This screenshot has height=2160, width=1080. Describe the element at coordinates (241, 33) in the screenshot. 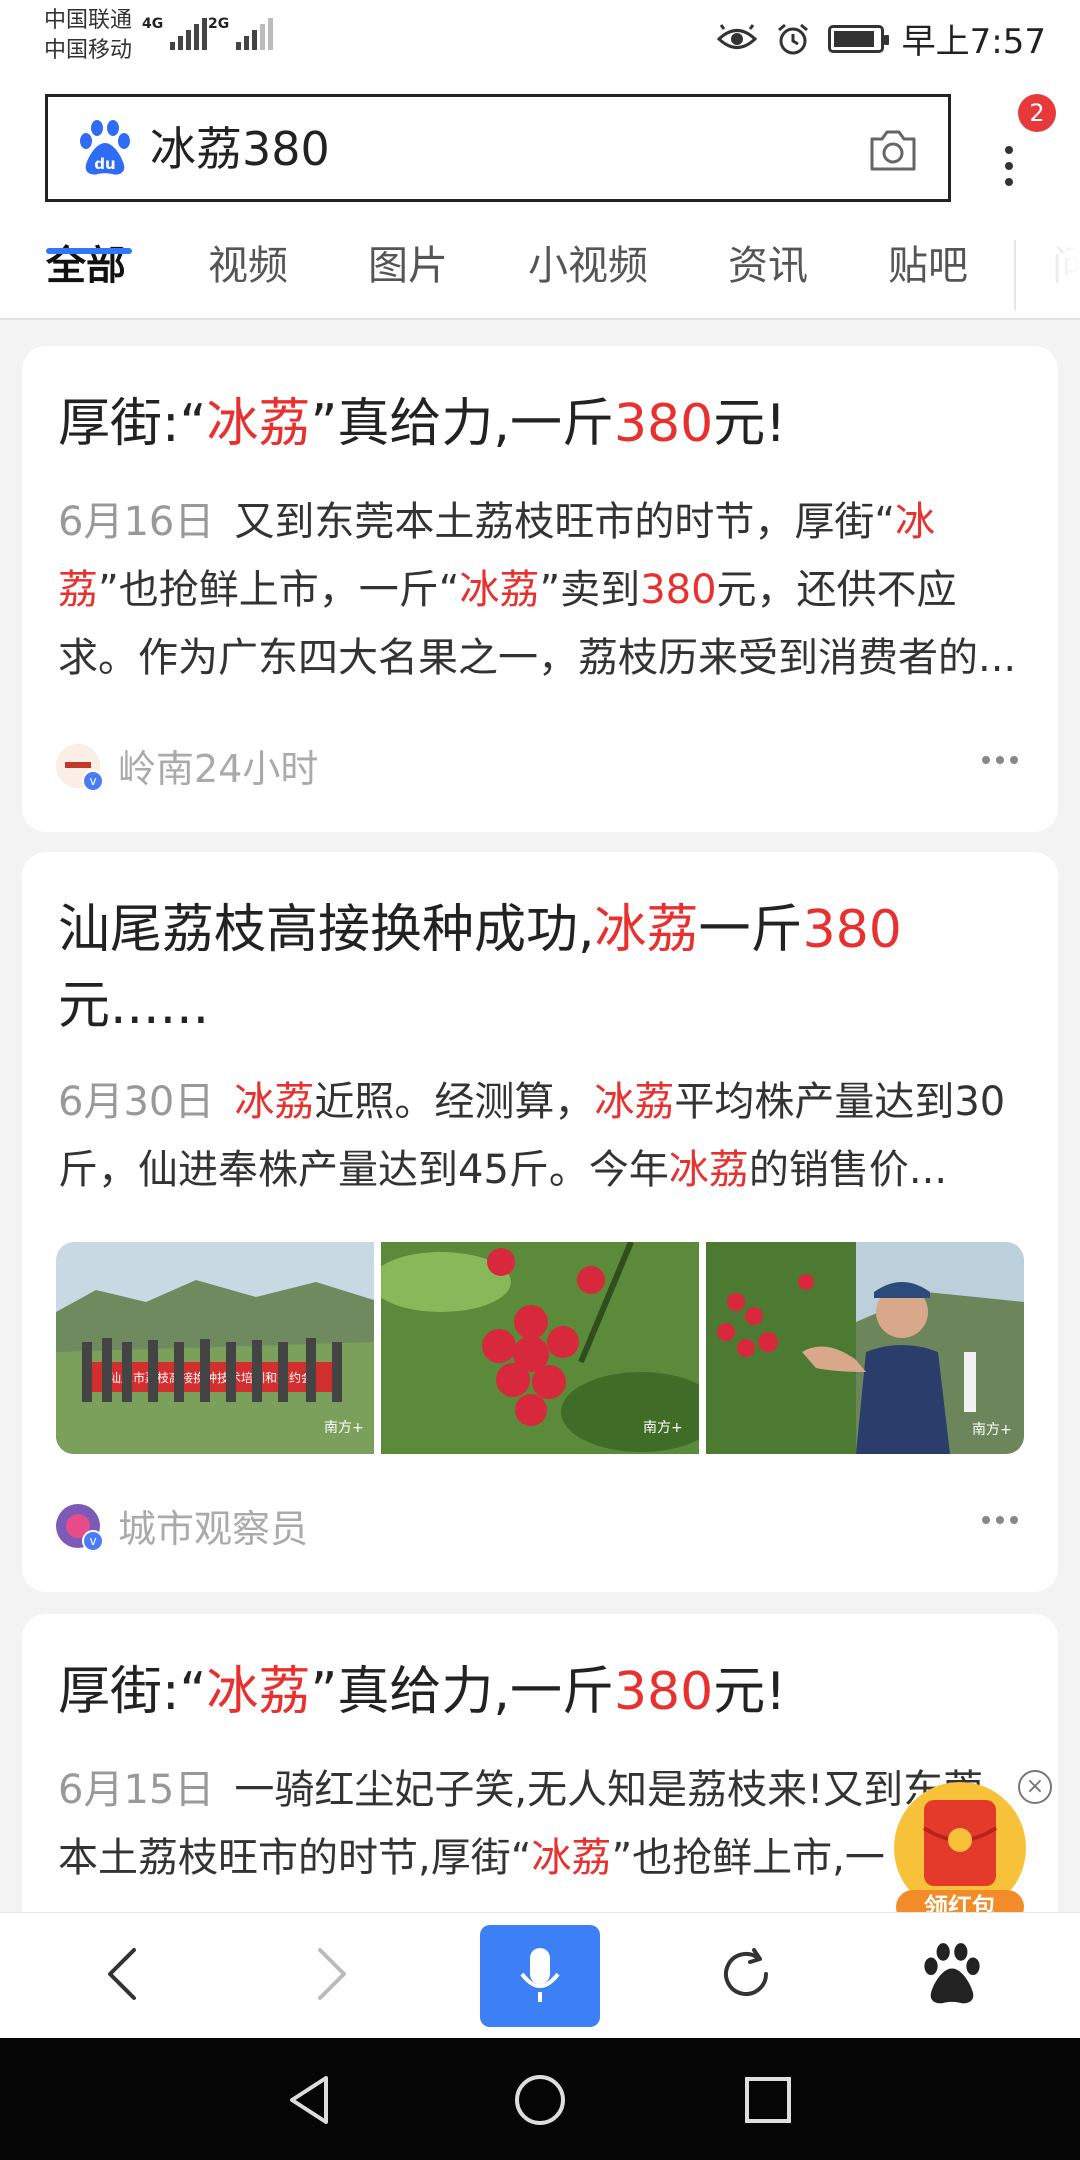

I see `signal-2-icon: 2G` at that location.